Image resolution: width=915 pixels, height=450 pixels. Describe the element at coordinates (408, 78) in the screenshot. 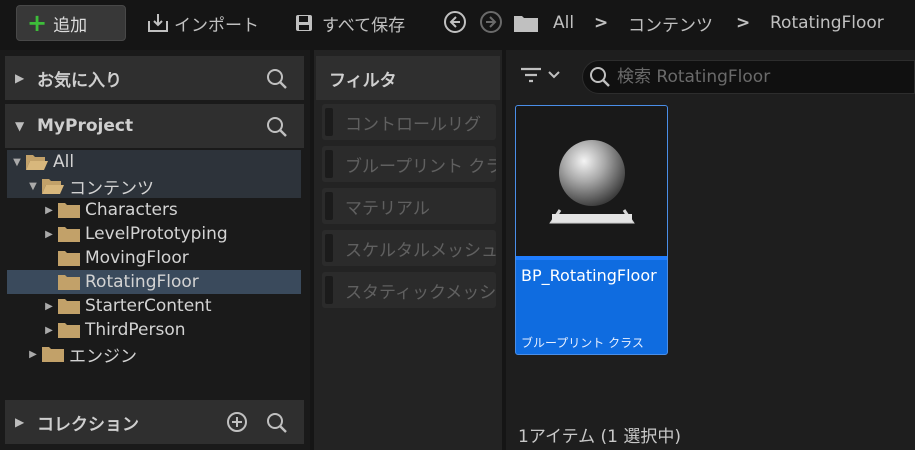

I see `filter-title: フィルタ` at that location.